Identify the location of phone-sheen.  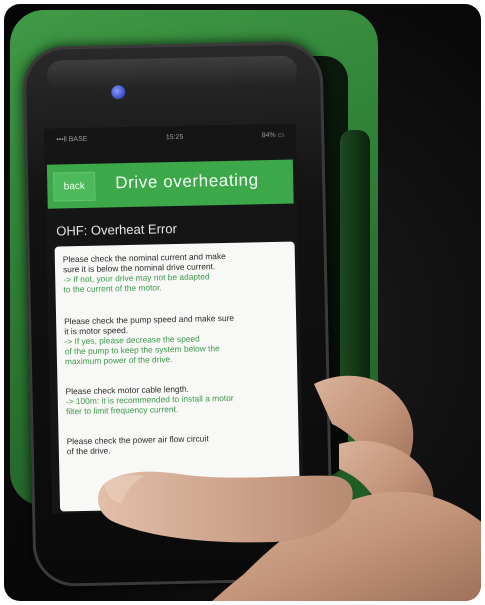
(172, 73).